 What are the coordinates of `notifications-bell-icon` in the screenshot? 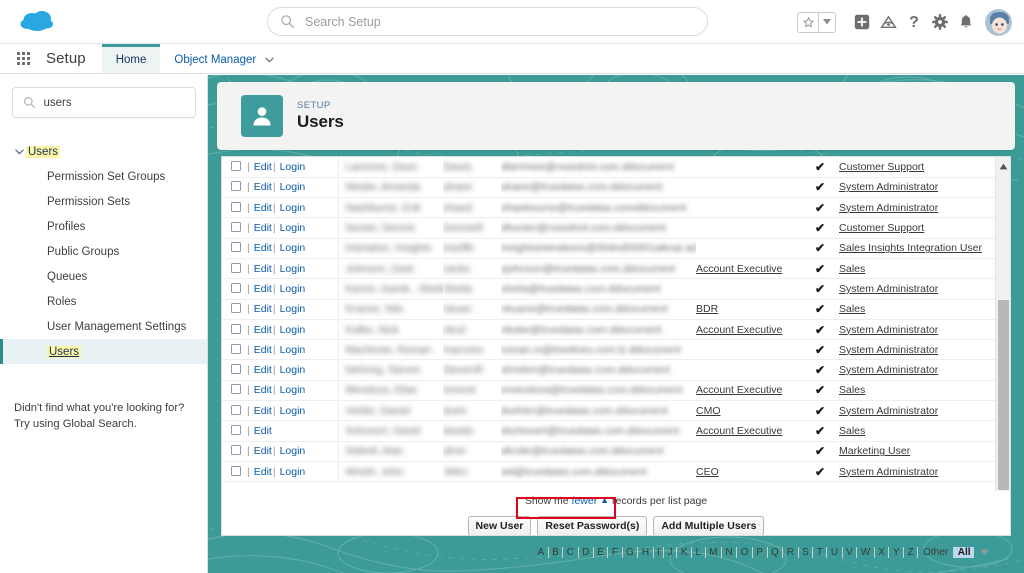 It's located at (966, 22).